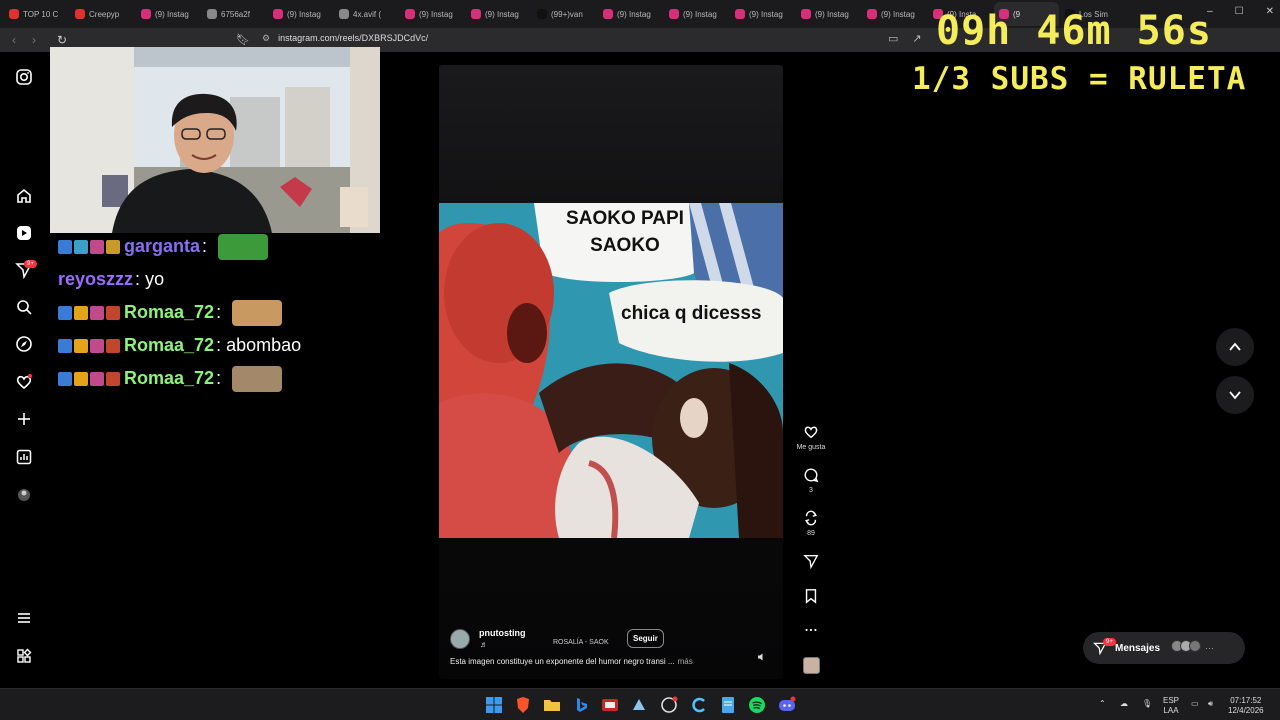  I want to click on microphone-icon: 🎙︎, so click(1147, 704).